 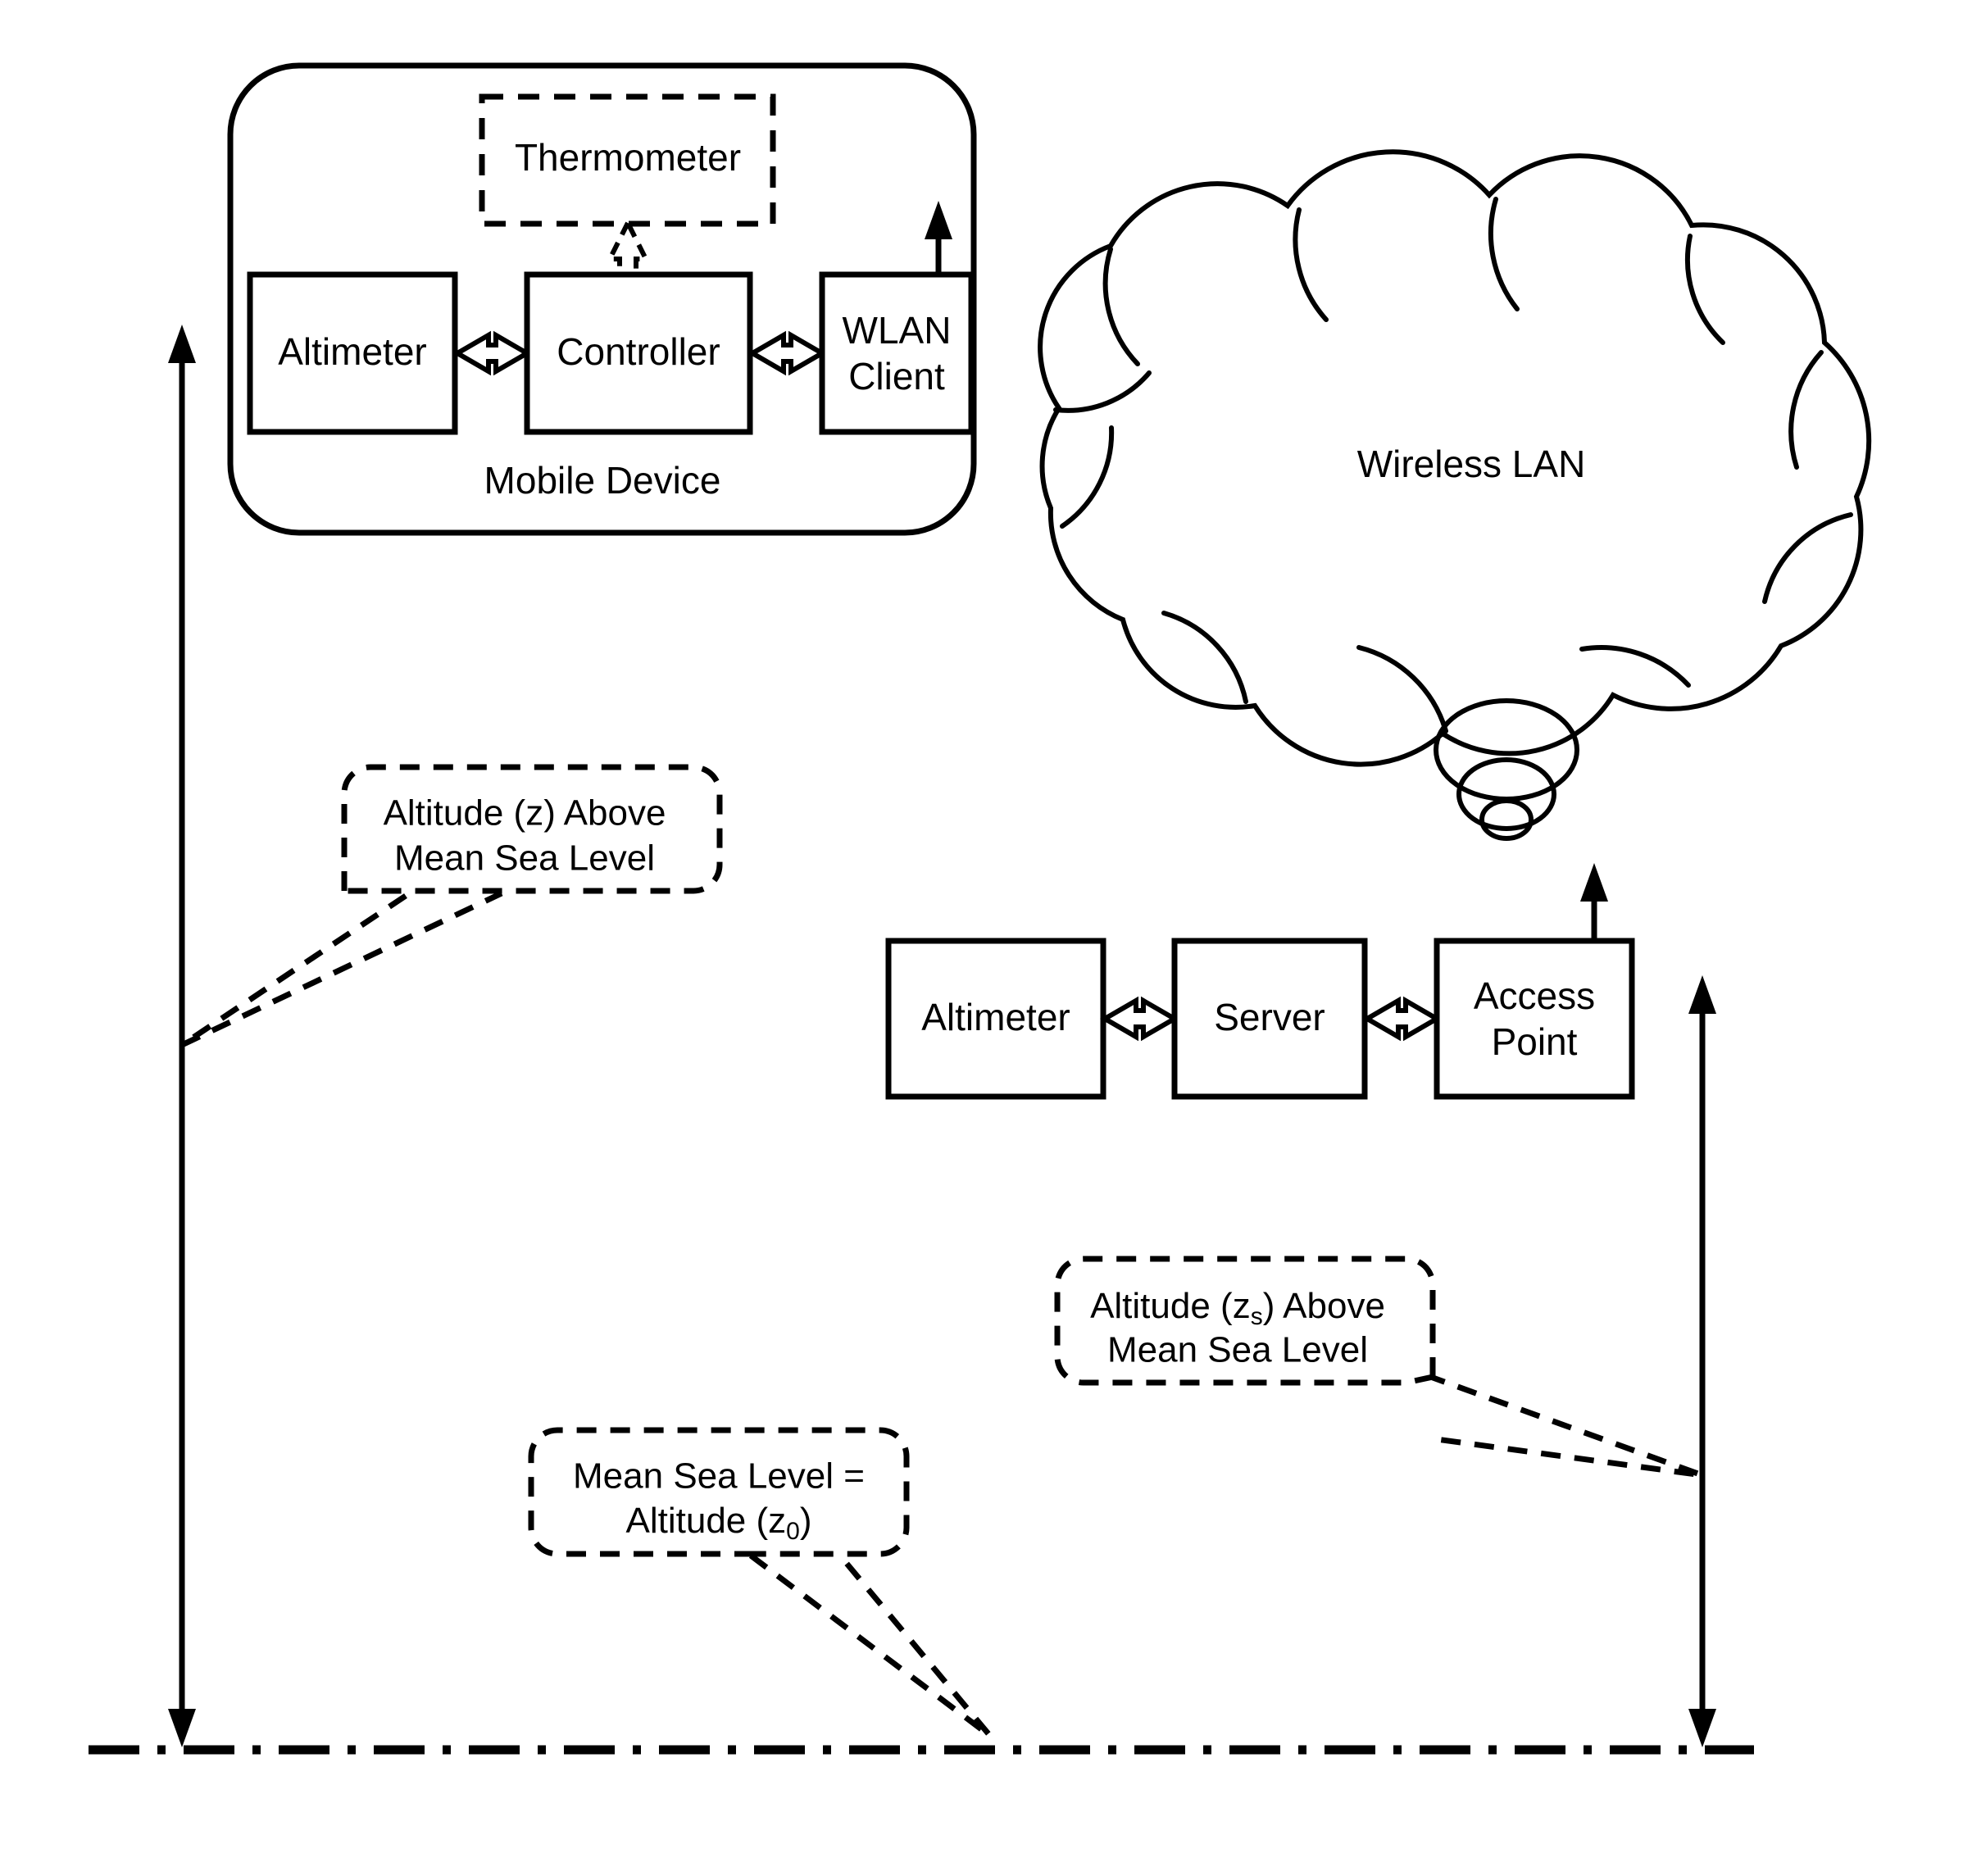 What do you see at coordinates (897, 330) in the screenshot?
I see `wlan-client-label-line1: WLAN` at bounding box center [897, 330].